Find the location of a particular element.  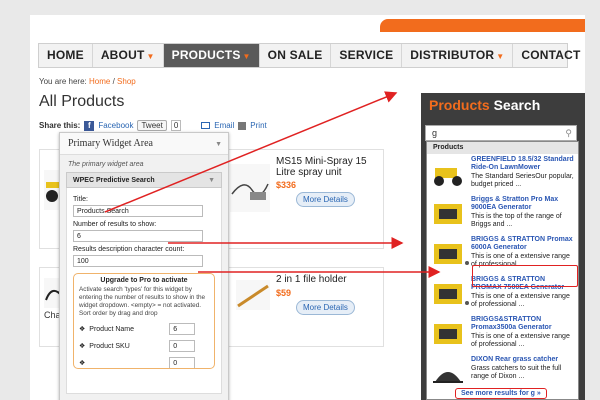

product-name: 2 in 1 file holder is located at coordinates (329, 279).